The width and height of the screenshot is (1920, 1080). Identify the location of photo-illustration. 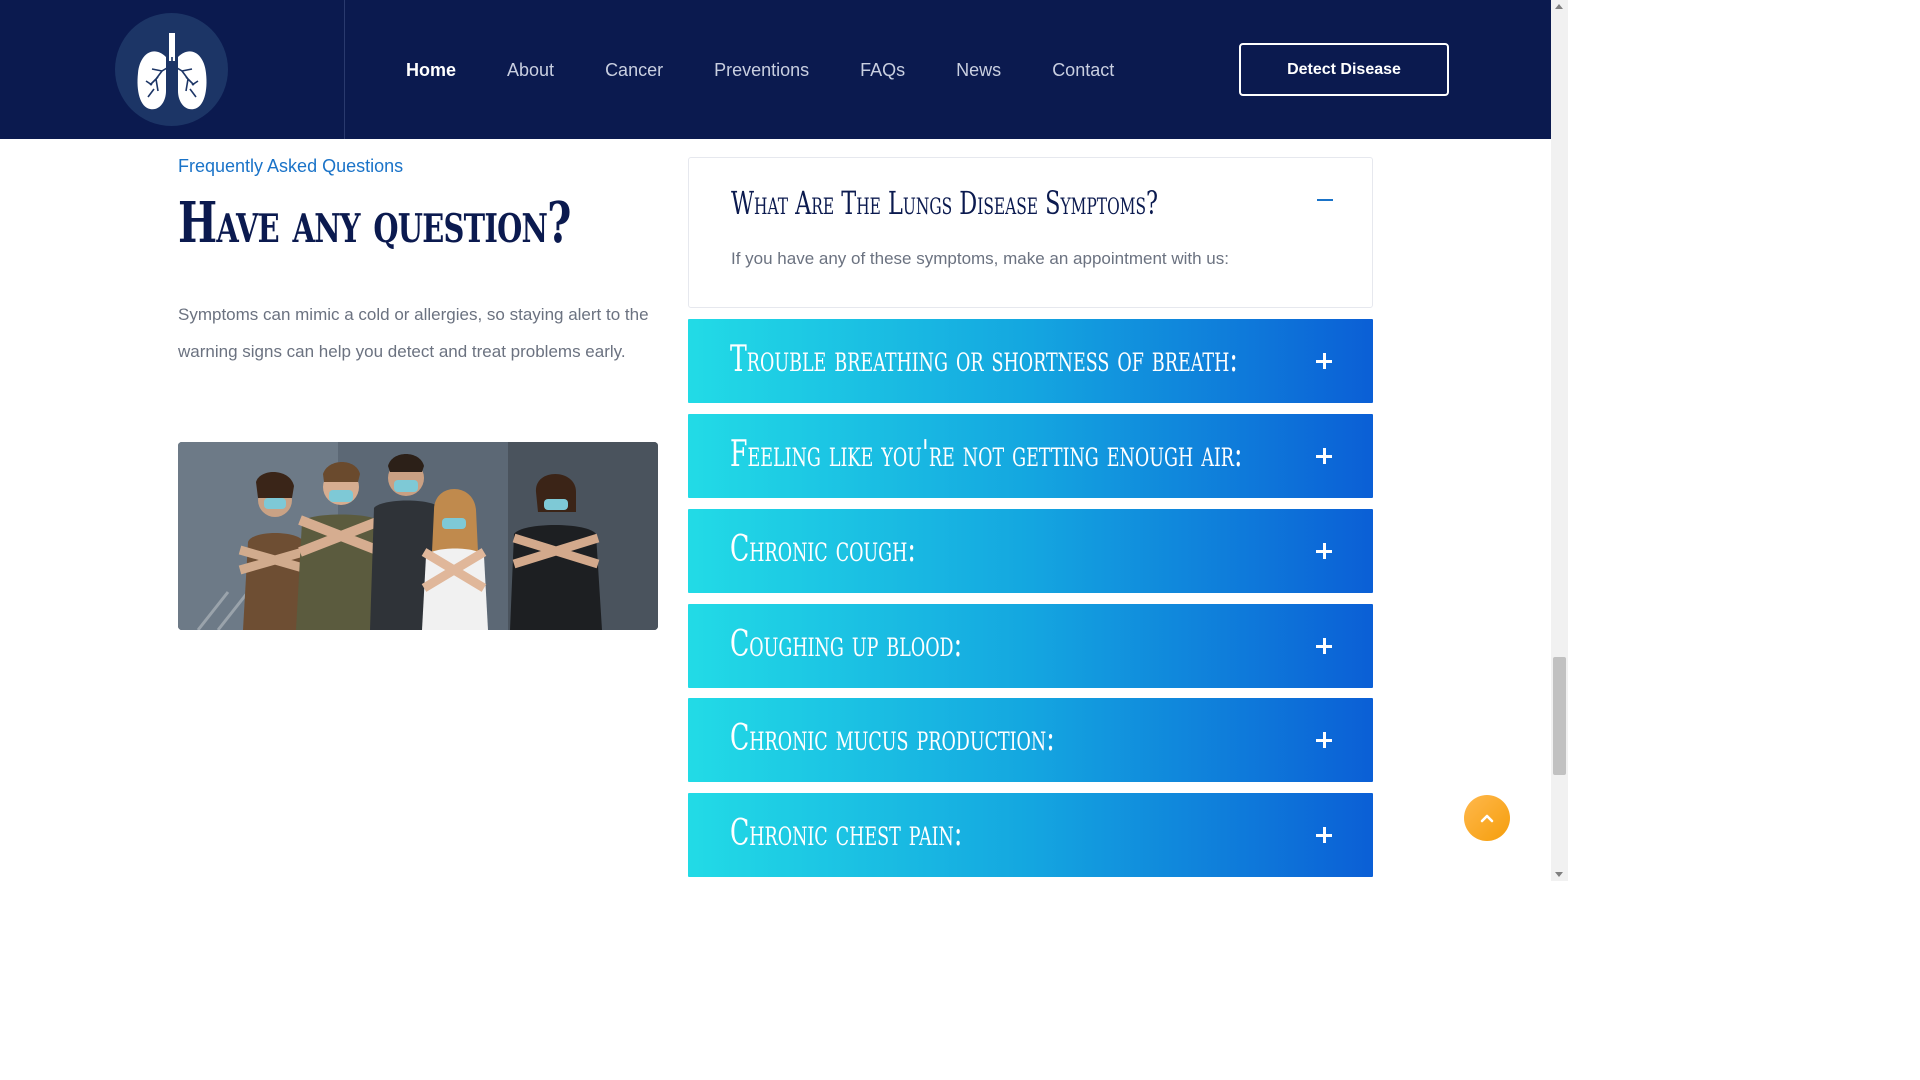
(418, 536).